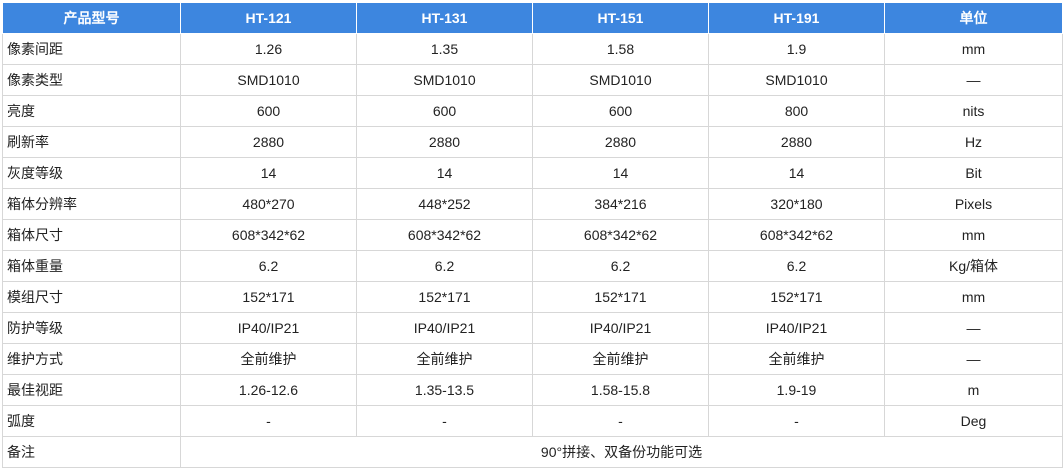 This screenshot has height=476, width=1064. I want to click on row-label: 箱体分辨率, so click(91, 204).